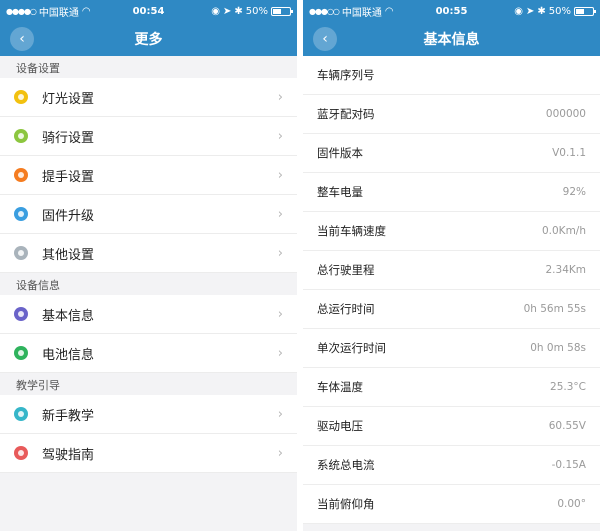 The image size is (600, 531). Describe the element at coordinates (68, 99) in the screenshot. I see `menu-item-label: 灯光设置` at that location.